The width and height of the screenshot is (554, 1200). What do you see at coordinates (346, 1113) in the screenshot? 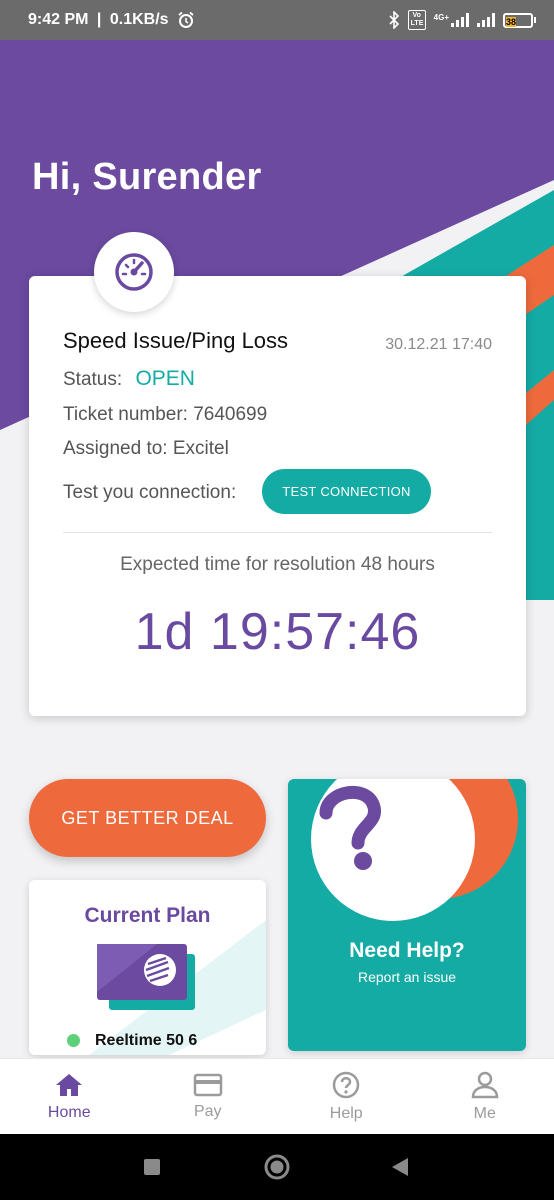
I see `nav-help-label: Help` at bounding box center [346, 1113].